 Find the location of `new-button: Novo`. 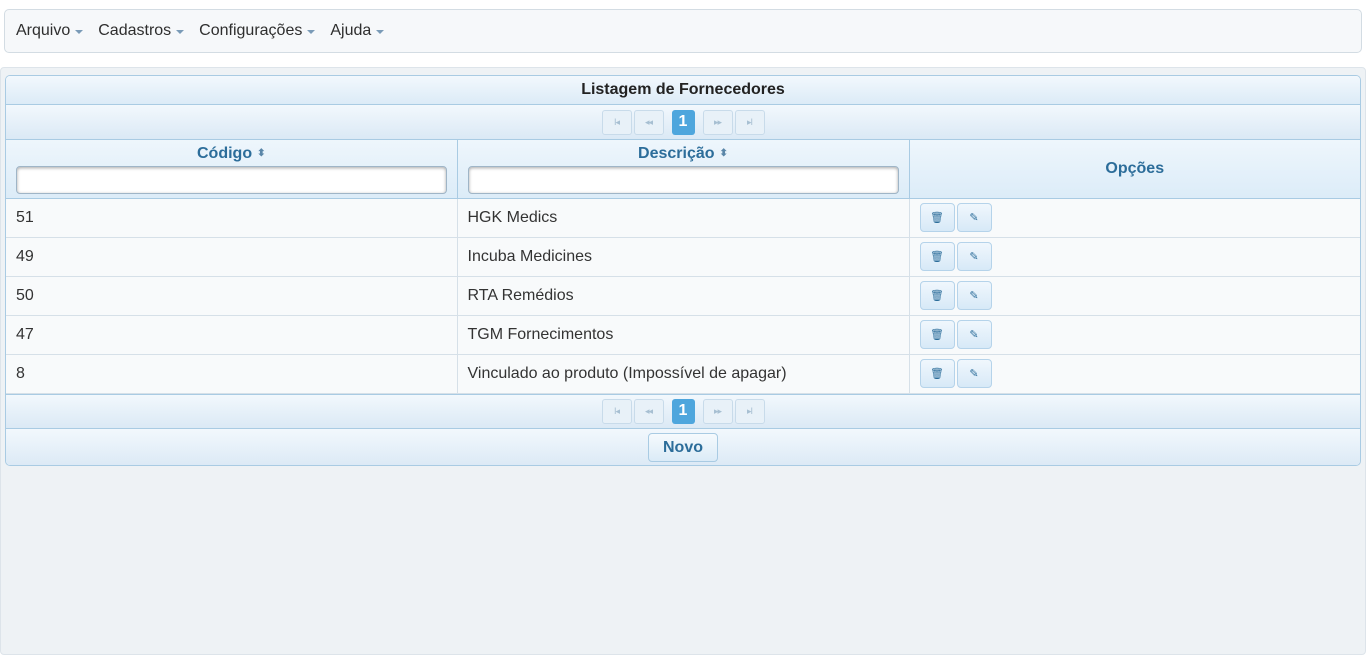

new-button: Novo is located at coordinates (683, 447).